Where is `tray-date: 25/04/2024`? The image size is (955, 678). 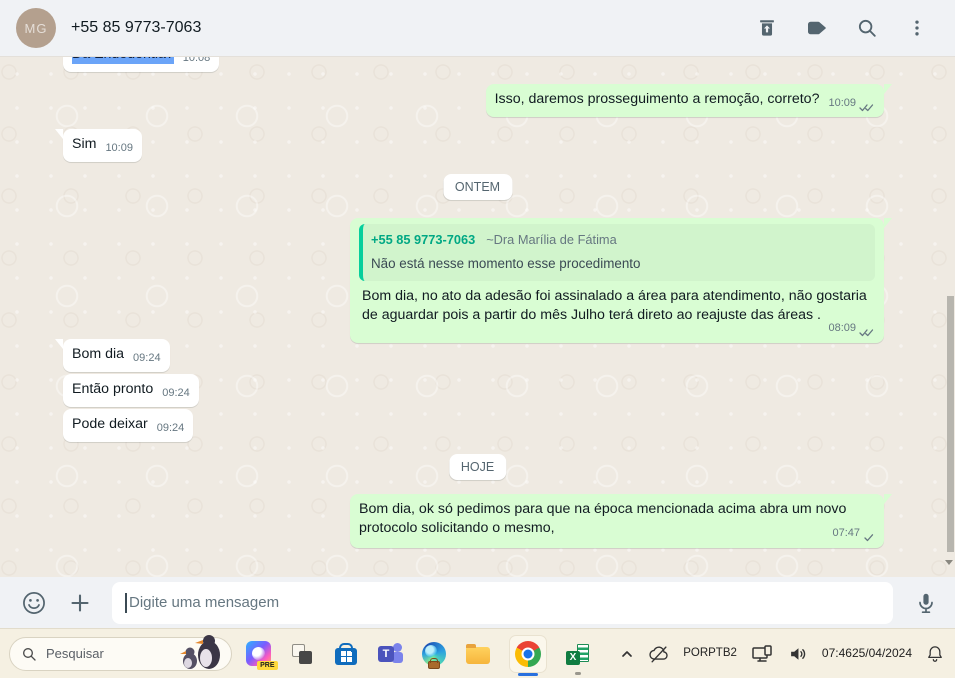 tray-date: 25/04/2024 is located at coordinates (881, 652).